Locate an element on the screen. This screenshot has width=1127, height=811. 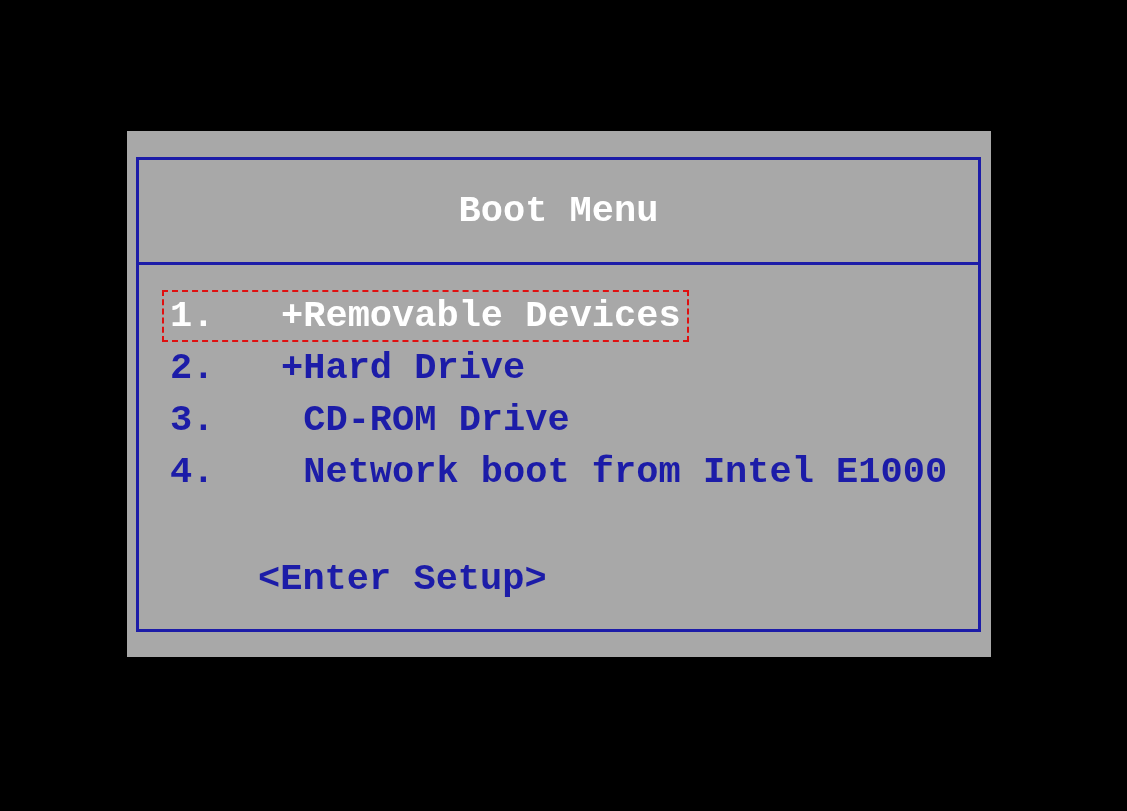
boot-menu-item: 3. CD-ROM Drive is located at coordinates (370, 420).